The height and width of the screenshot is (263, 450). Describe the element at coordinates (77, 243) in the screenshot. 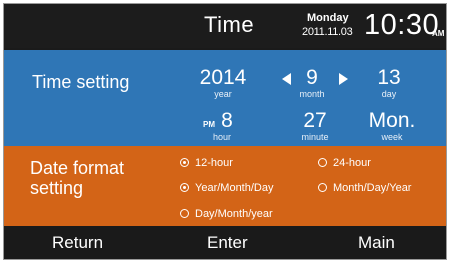

I see `return-button: Return` at that location.